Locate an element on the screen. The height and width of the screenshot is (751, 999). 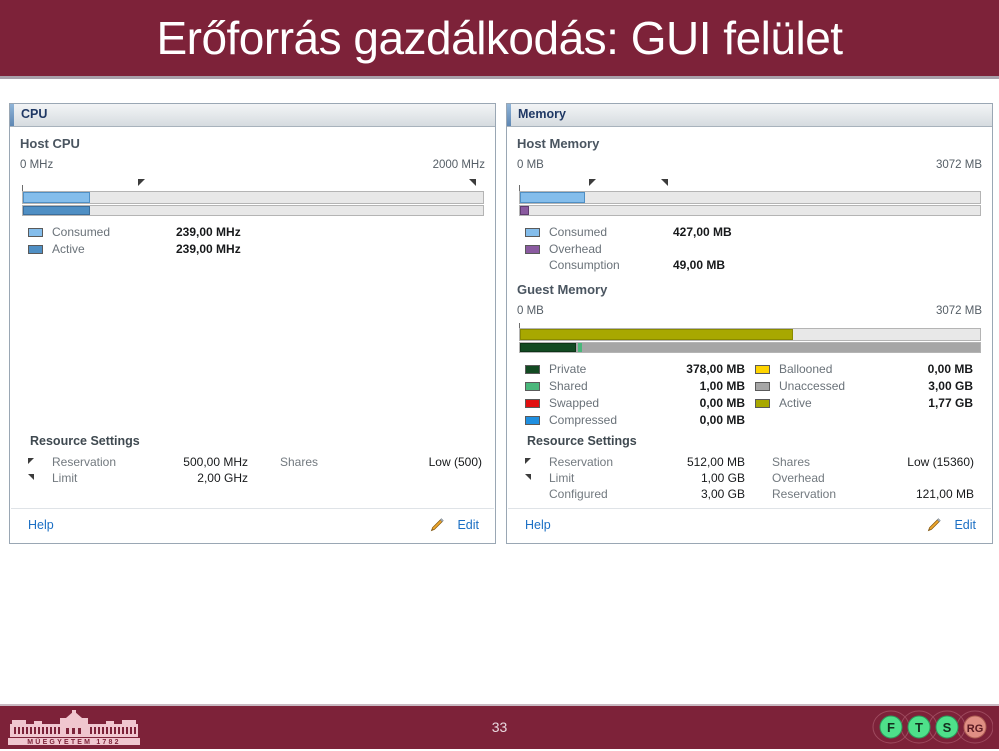
private-swatch-icon is located at coordinates (532, 369).